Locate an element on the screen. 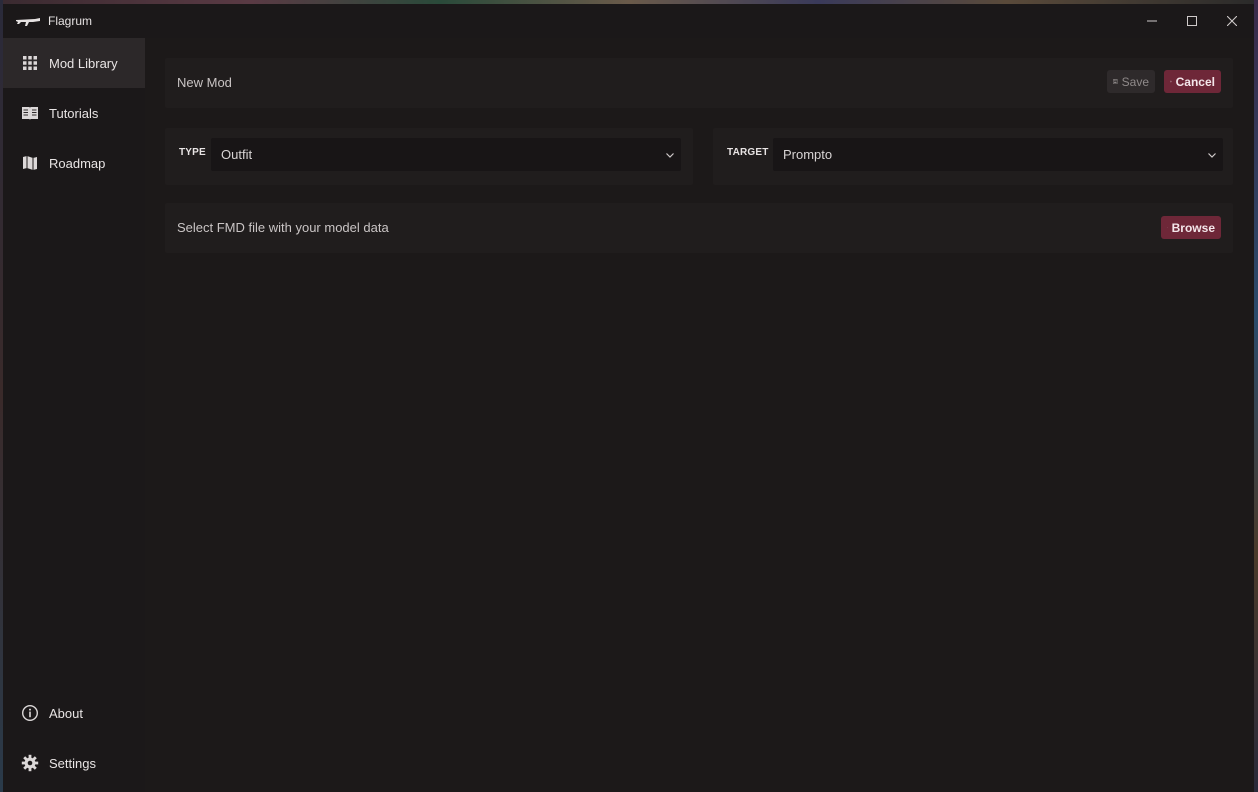  folder-icon is located at coordinates (1167, 227).